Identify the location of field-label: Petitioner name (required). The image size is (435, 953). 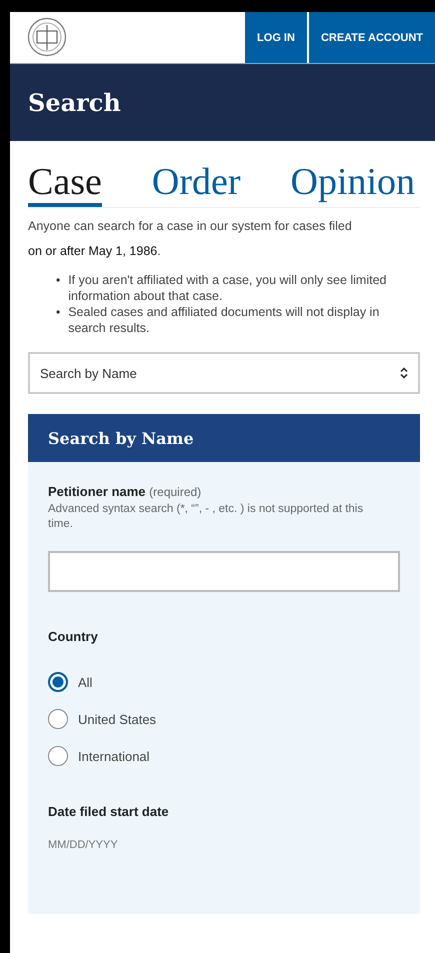
(125, 491).